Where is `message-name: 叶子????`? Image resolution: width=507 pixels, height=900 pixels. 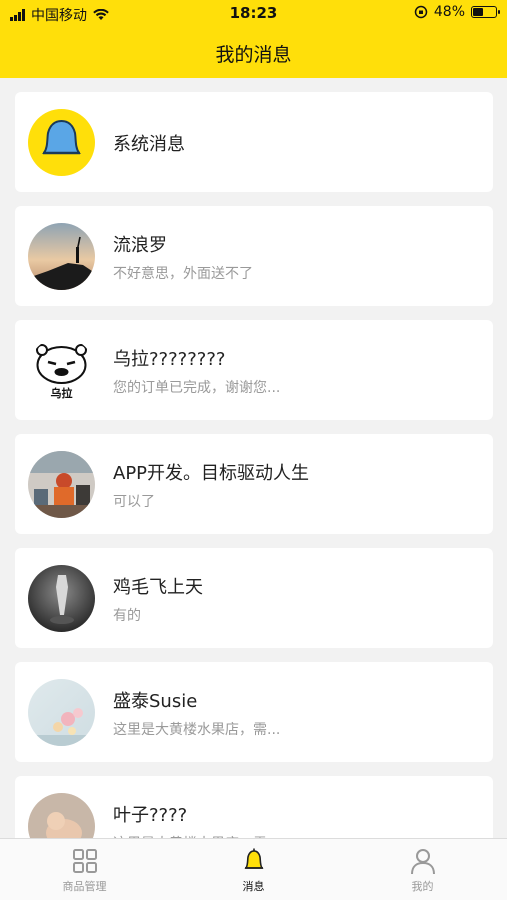
message-name: 叶子???? is located at coordinates (150, 815).